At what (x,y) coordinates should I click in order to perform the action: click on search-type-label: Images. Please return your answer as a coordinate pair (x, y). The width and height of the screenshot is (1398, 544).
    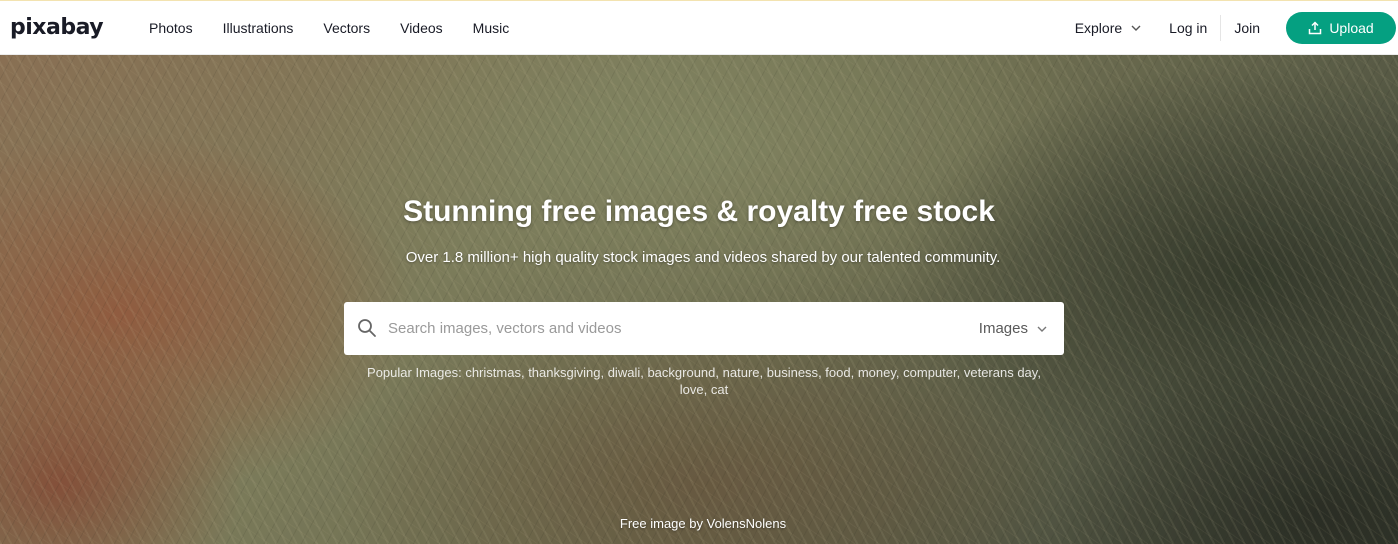
    Looking at the image, I should click on (1003, 328).